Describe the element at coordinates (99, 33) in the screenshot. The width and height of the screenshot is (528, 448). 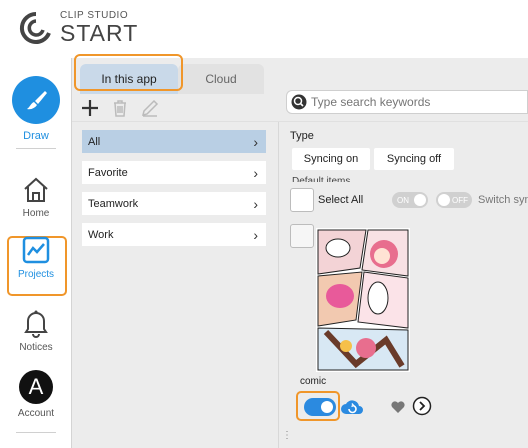
I see `logo-main-text: START` at that location.